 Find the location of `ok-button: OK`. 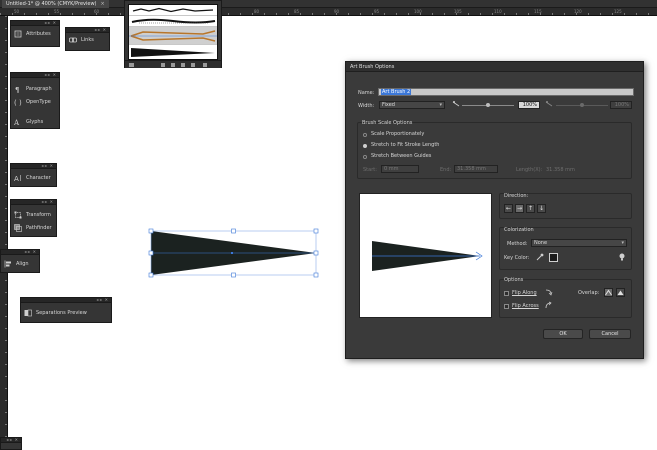

ok-button: OK is located at coordinates (563, 334).